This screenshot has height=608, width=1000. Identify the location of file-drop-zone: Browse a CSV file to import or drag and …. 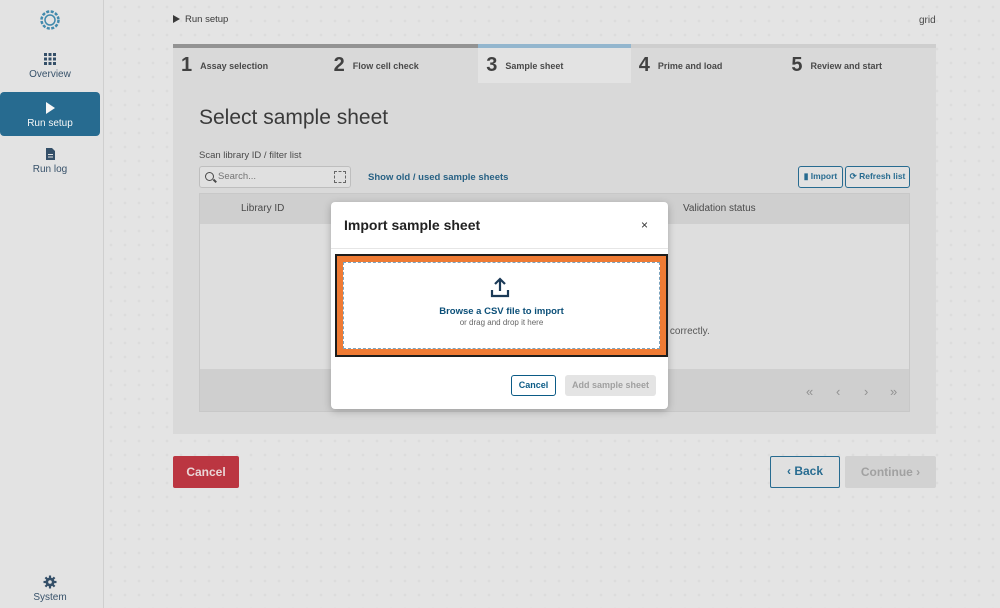
(501, 305).